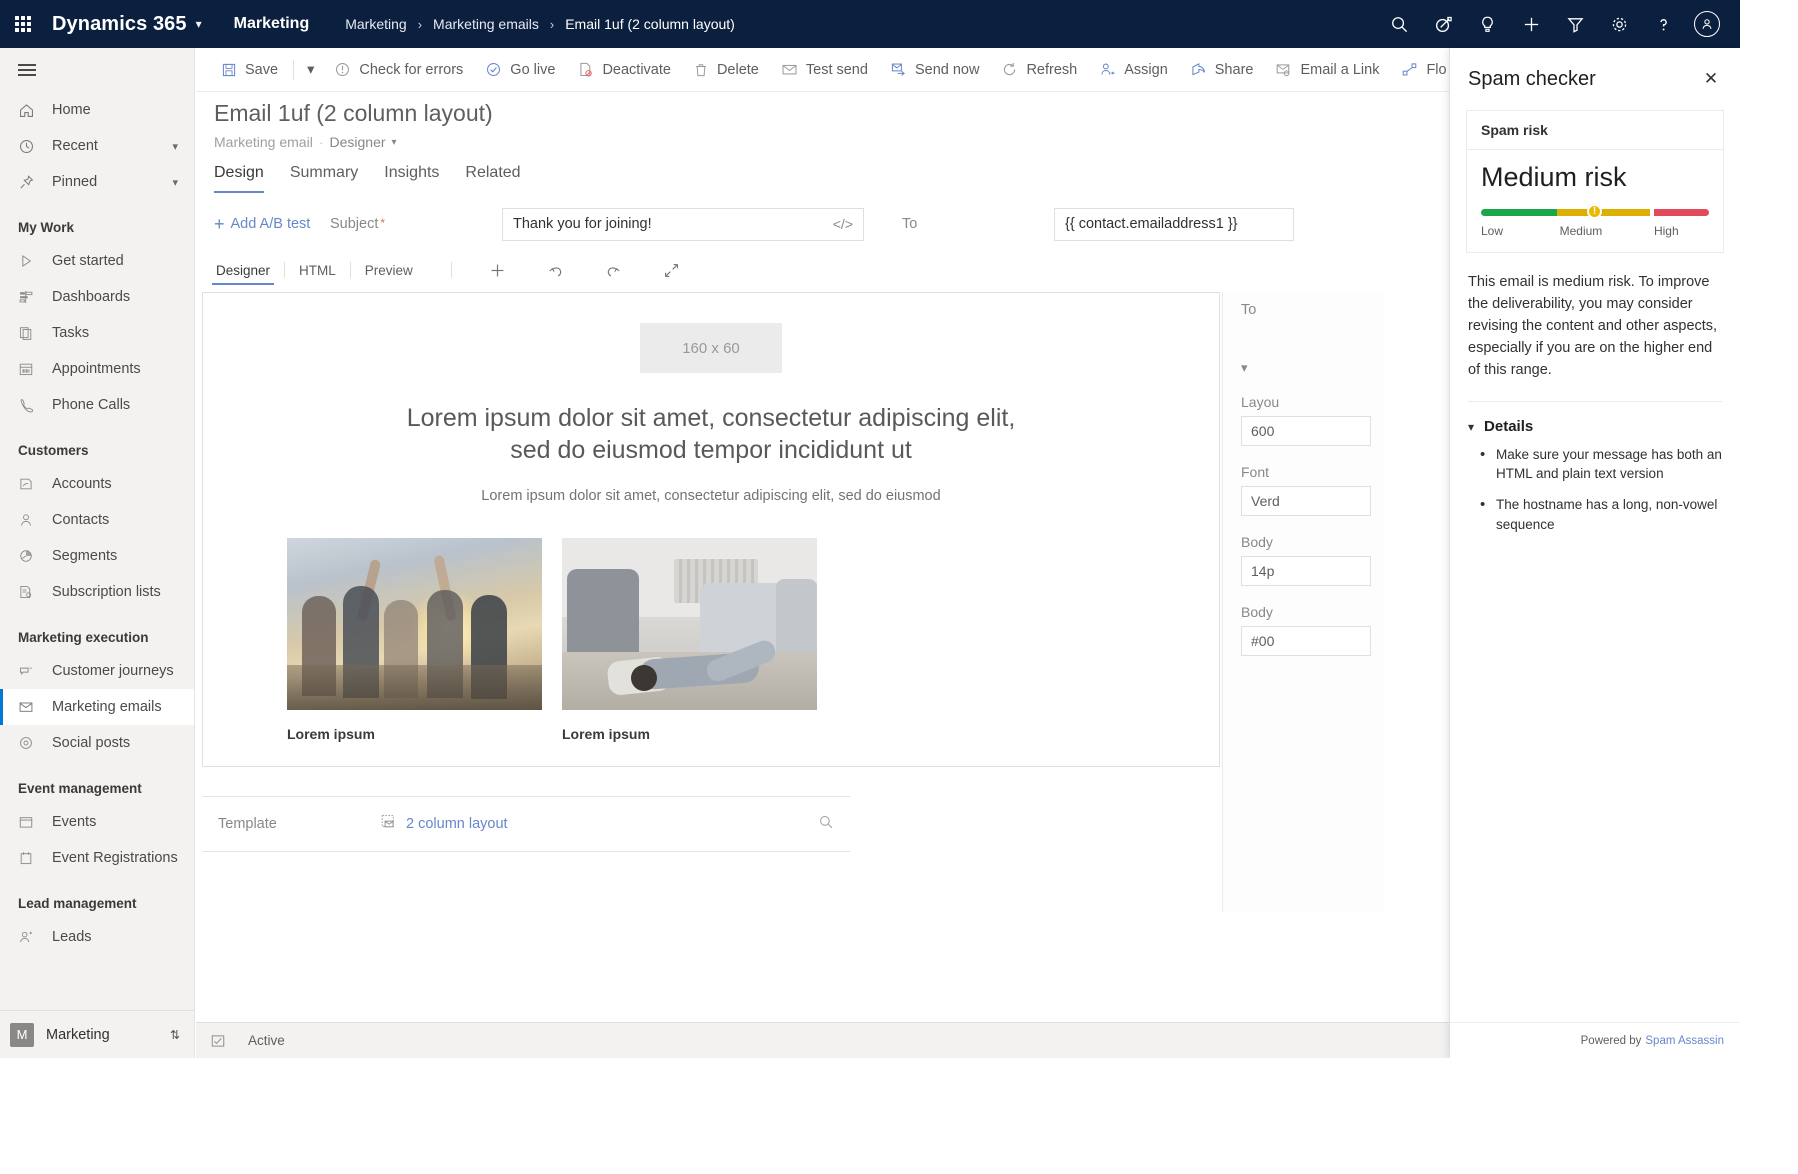 The width and height of the screenshot is (1798, 1174). What do you see at coordinates (672, 270) in the screenshot?
I see `expand-icon` at bounding box center [672, 270].